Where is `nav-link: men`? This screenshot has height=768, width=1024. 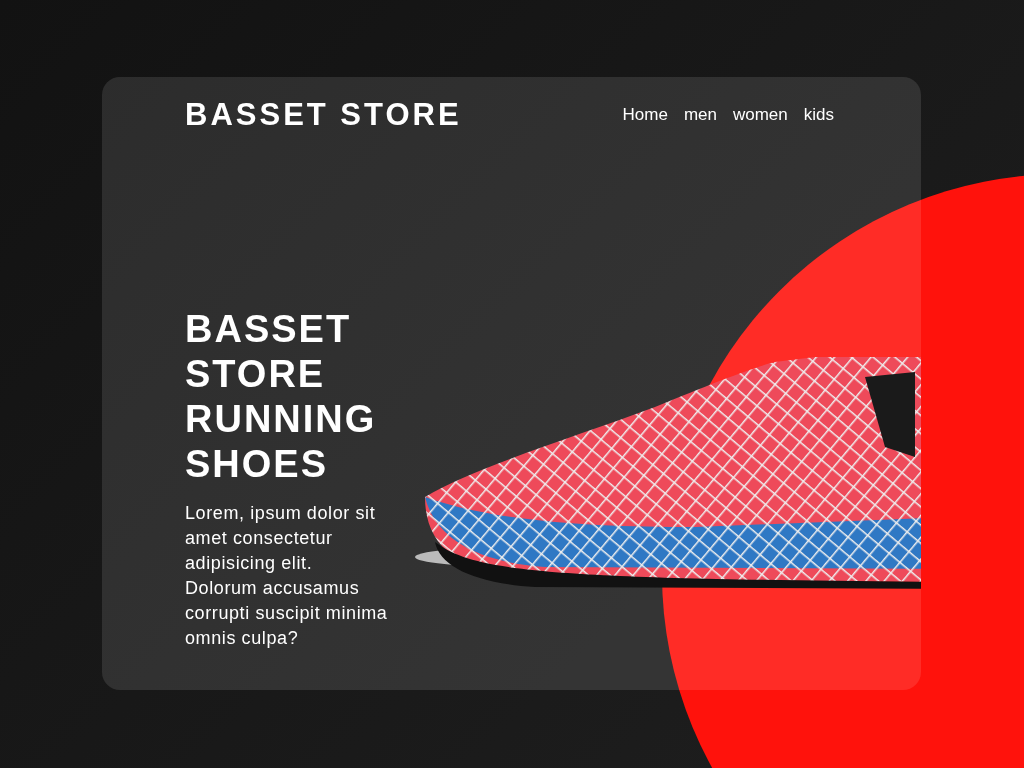
nav-link: men is located at coordinates (700, 115).